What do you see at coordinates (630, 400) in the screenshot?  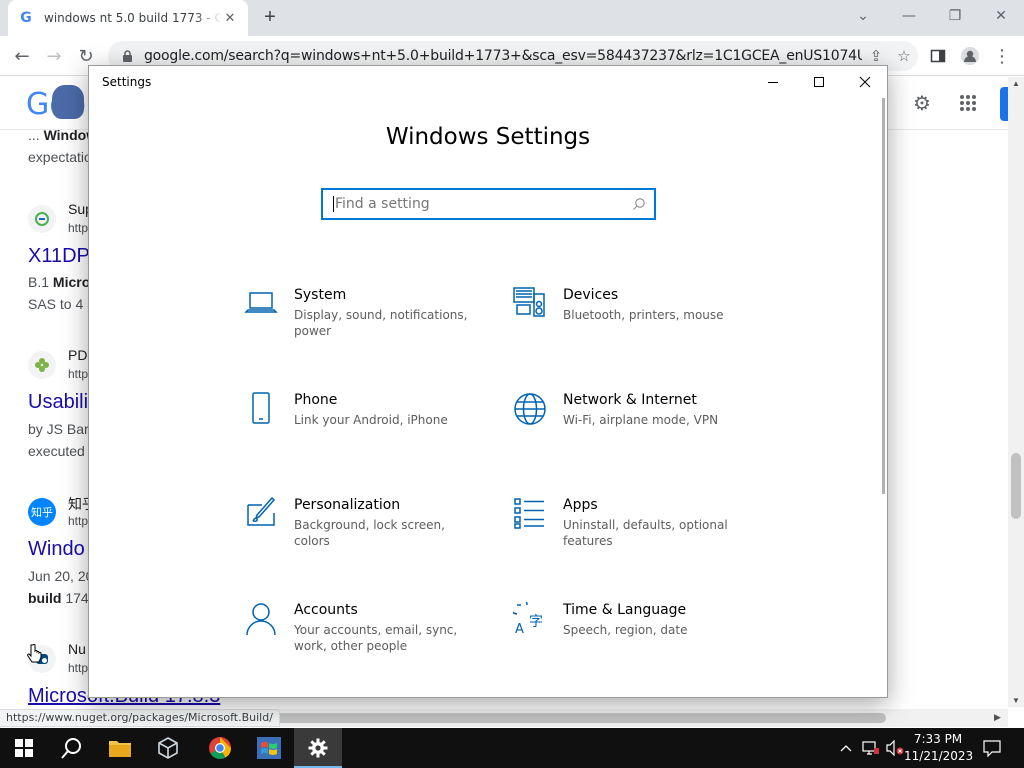 I see `category-name: Network & Internet` at bounding box center [630, 400].